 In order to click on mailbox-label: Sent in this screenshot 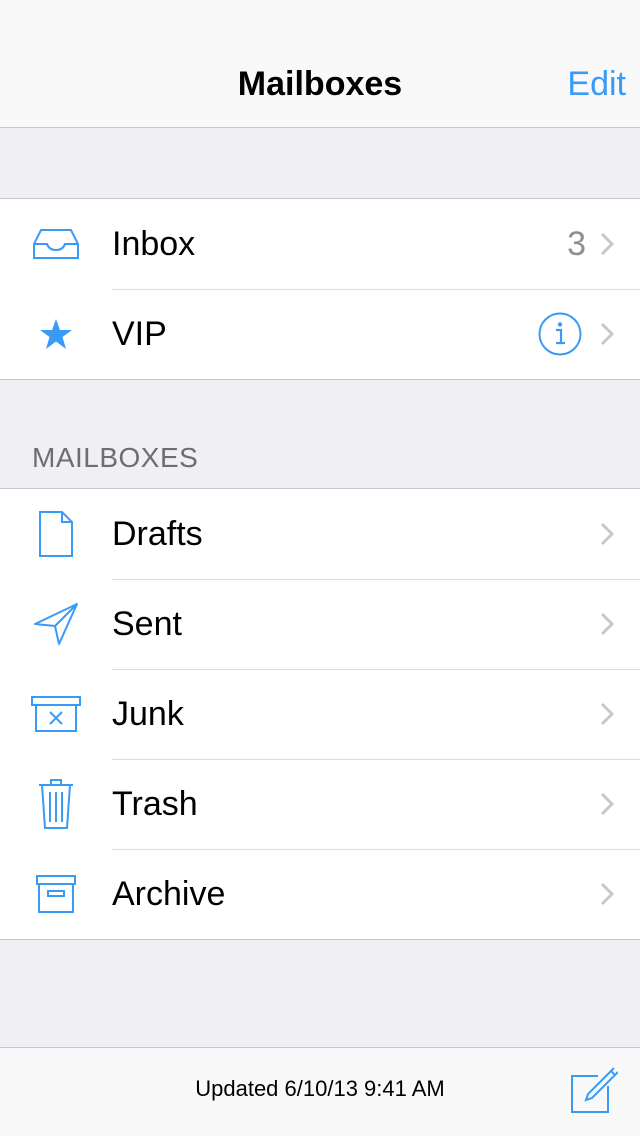, I will do `click(147, 624)`.